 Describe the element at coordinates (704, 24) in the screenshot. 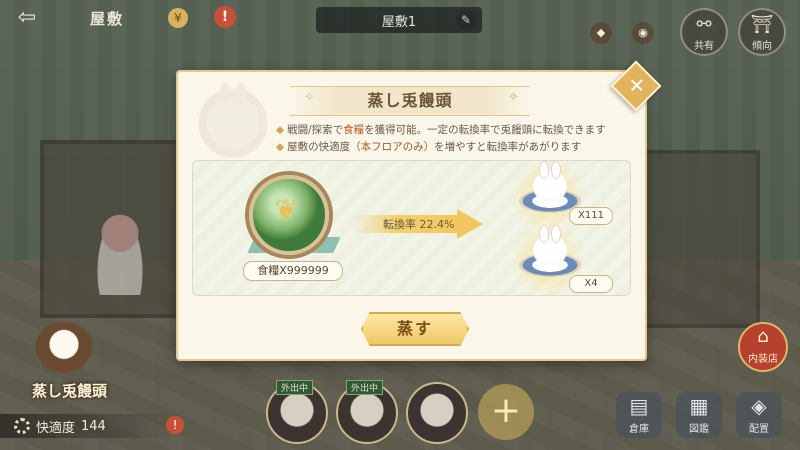

I see `share-icon: ⚯` at that location.